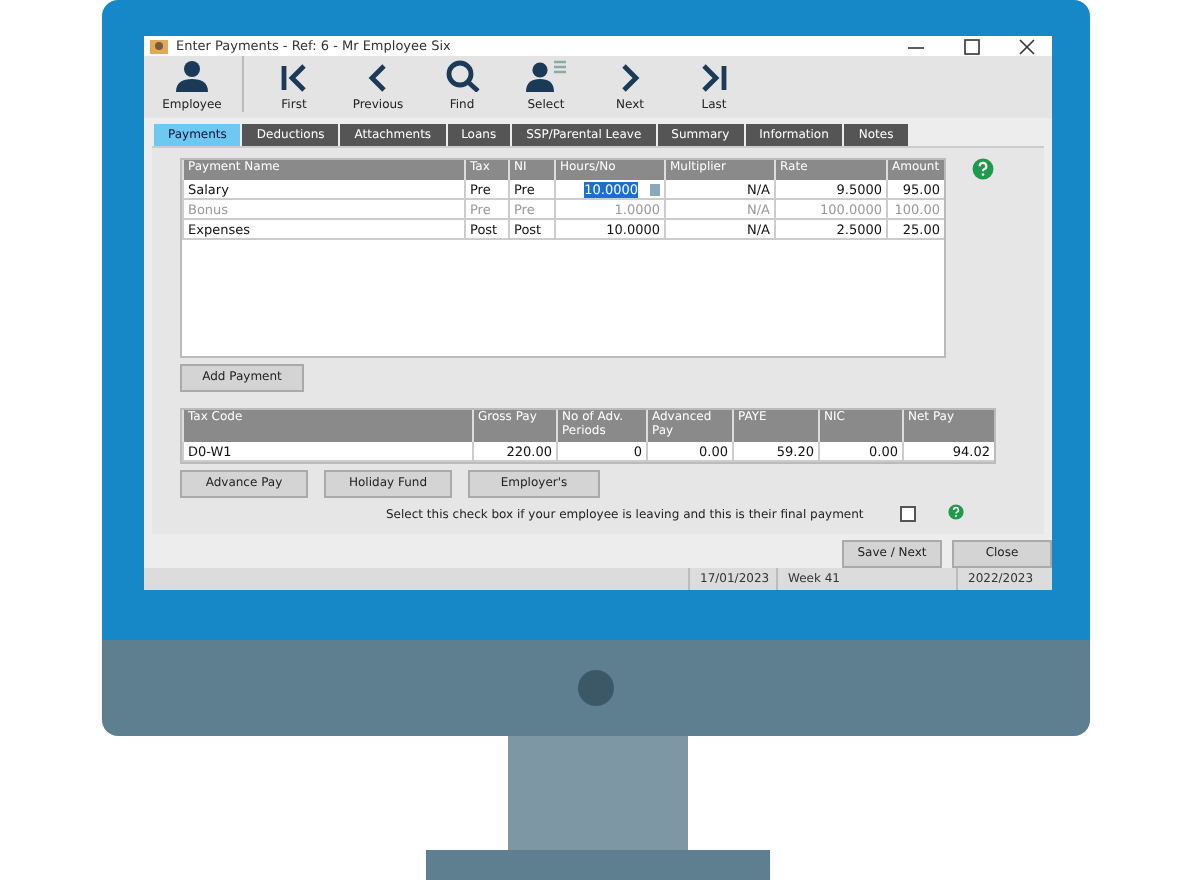  I want to click on skip-first-icon, so click(294, 78).